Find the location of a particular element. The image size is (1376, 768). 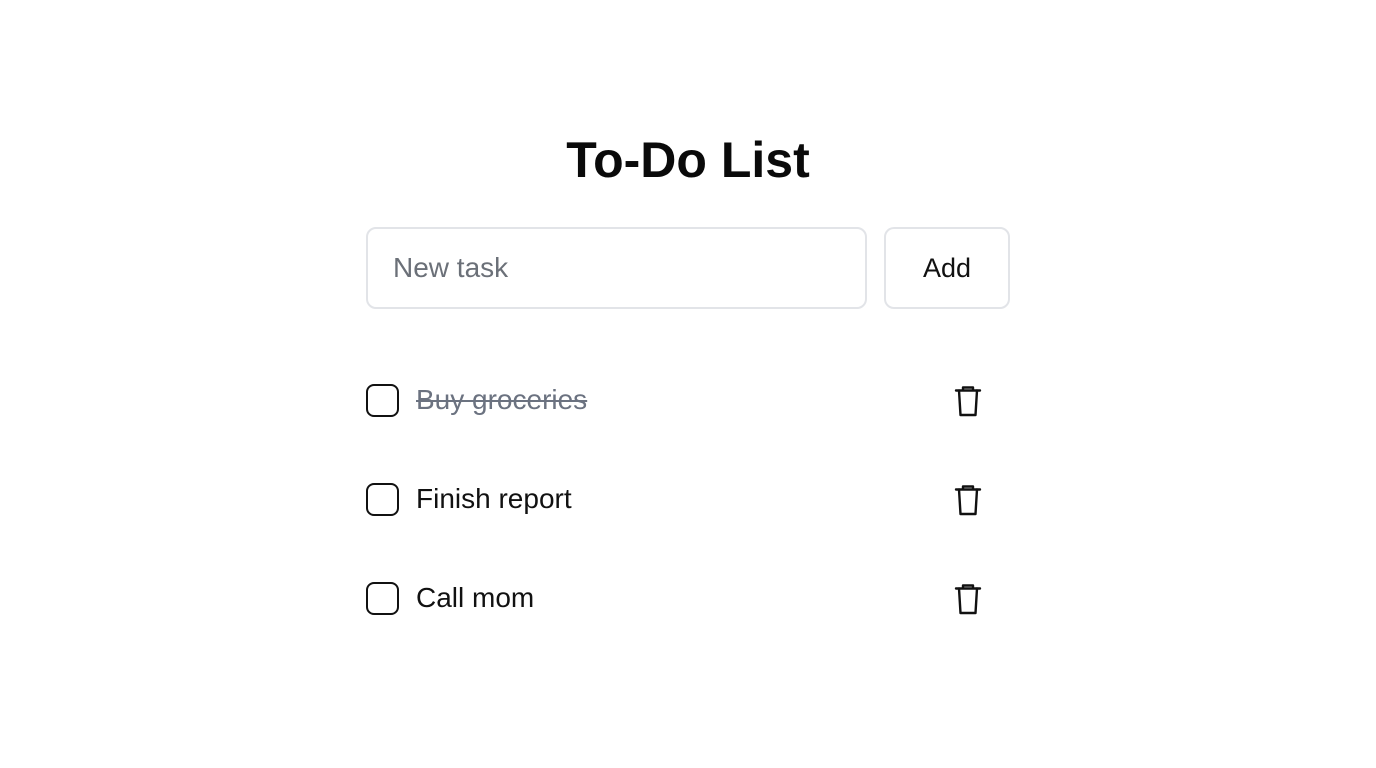

task-item: Call mom is located at coordinates (681, 615).